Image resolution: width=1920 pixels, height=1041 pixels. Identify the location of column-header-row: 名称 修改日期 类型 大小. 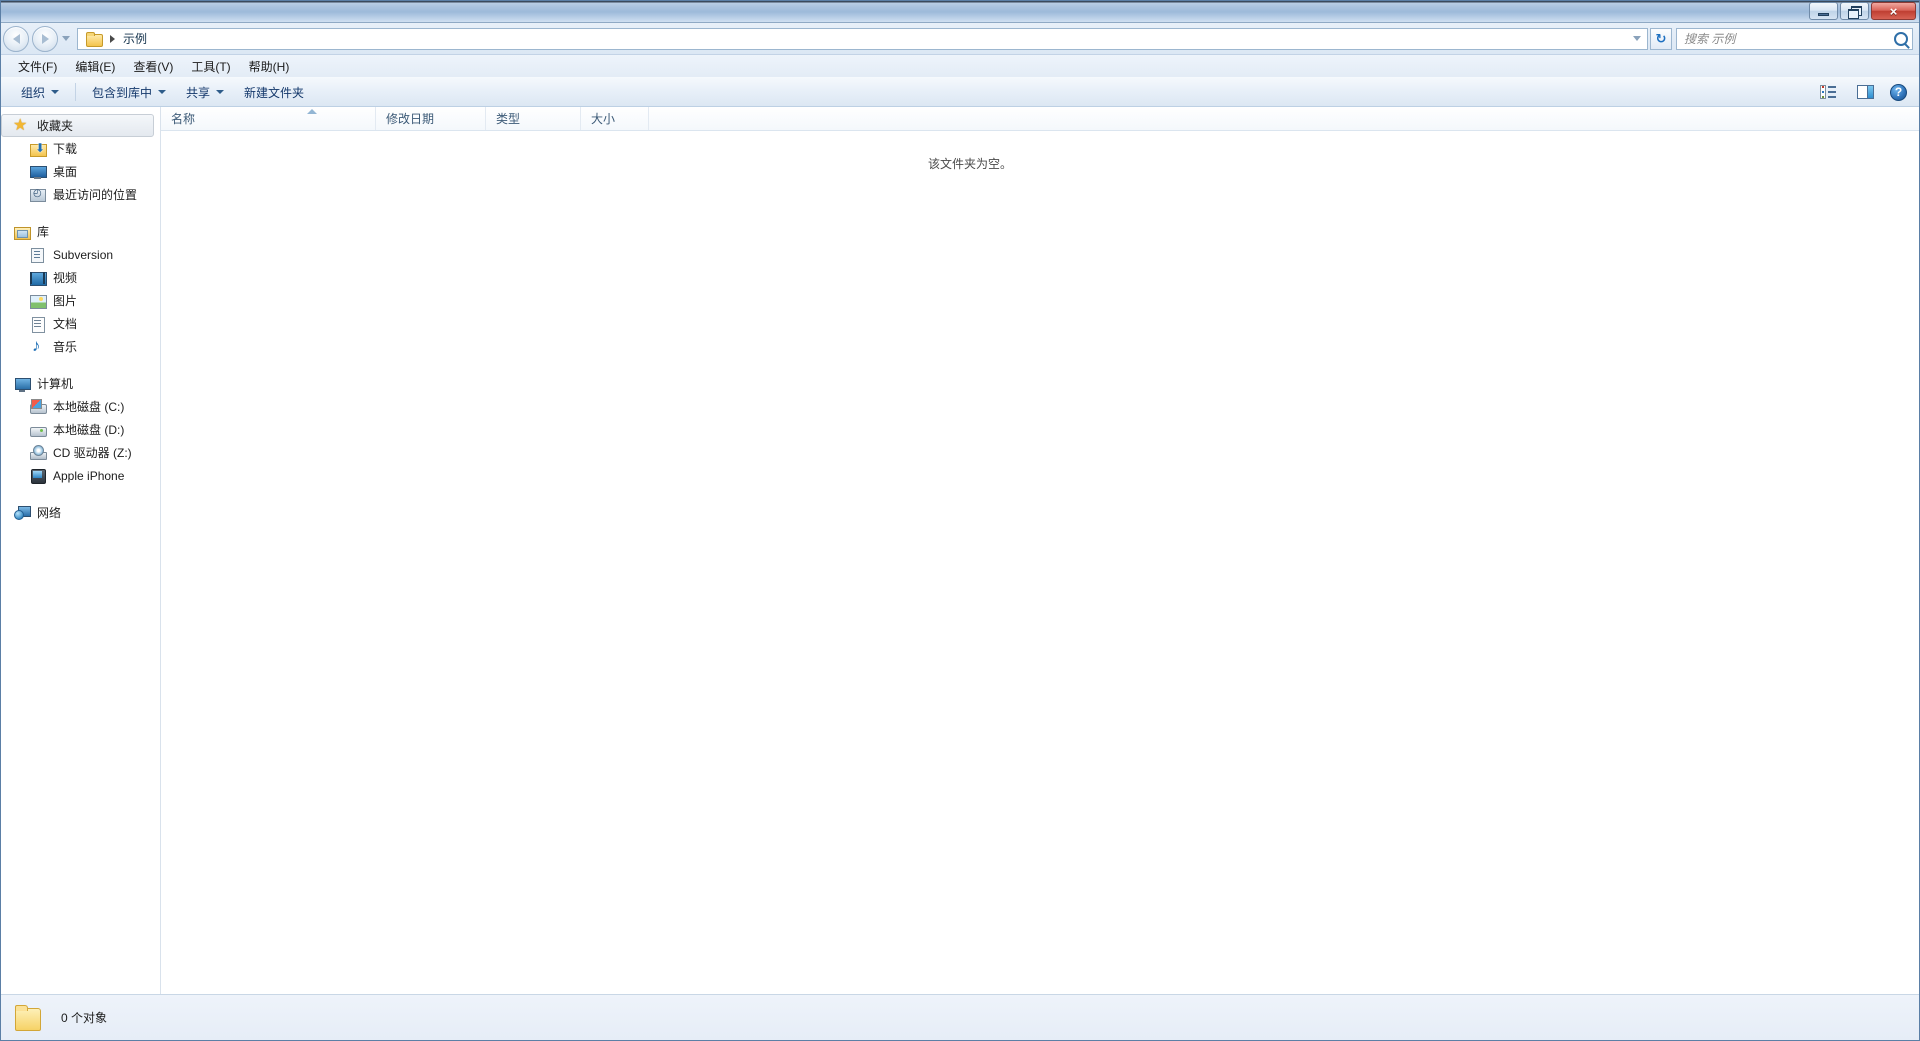
(1040, 119).